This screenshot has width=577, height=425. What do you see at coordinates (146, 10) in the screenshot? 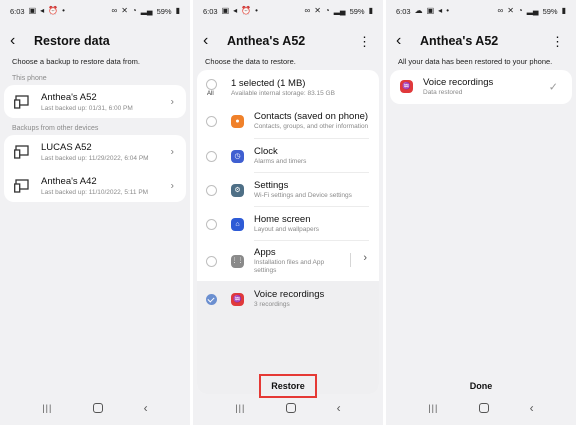
I see `signal-icon: ▂▄` at bounding box center [146, 10].